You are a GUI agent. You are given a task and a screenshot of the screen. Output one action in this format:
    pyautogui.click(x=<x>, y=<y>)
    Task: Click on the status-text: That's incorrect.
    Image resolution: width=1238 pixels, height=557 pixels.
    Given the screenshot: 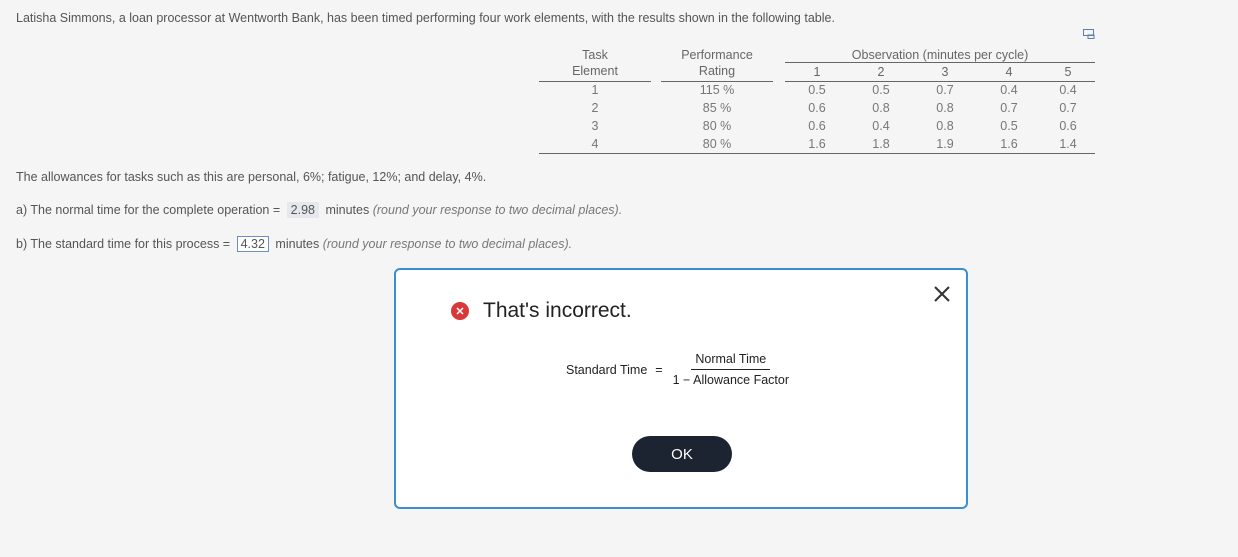 What is the action you would take?
    pyautogui.click(x=557, y=310)
    